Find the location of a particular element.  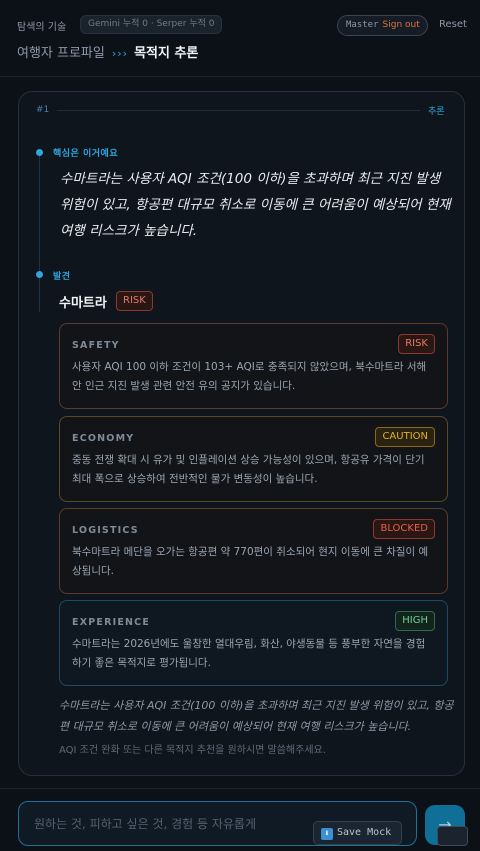

card-header-line is located at coordinates (238, 110).